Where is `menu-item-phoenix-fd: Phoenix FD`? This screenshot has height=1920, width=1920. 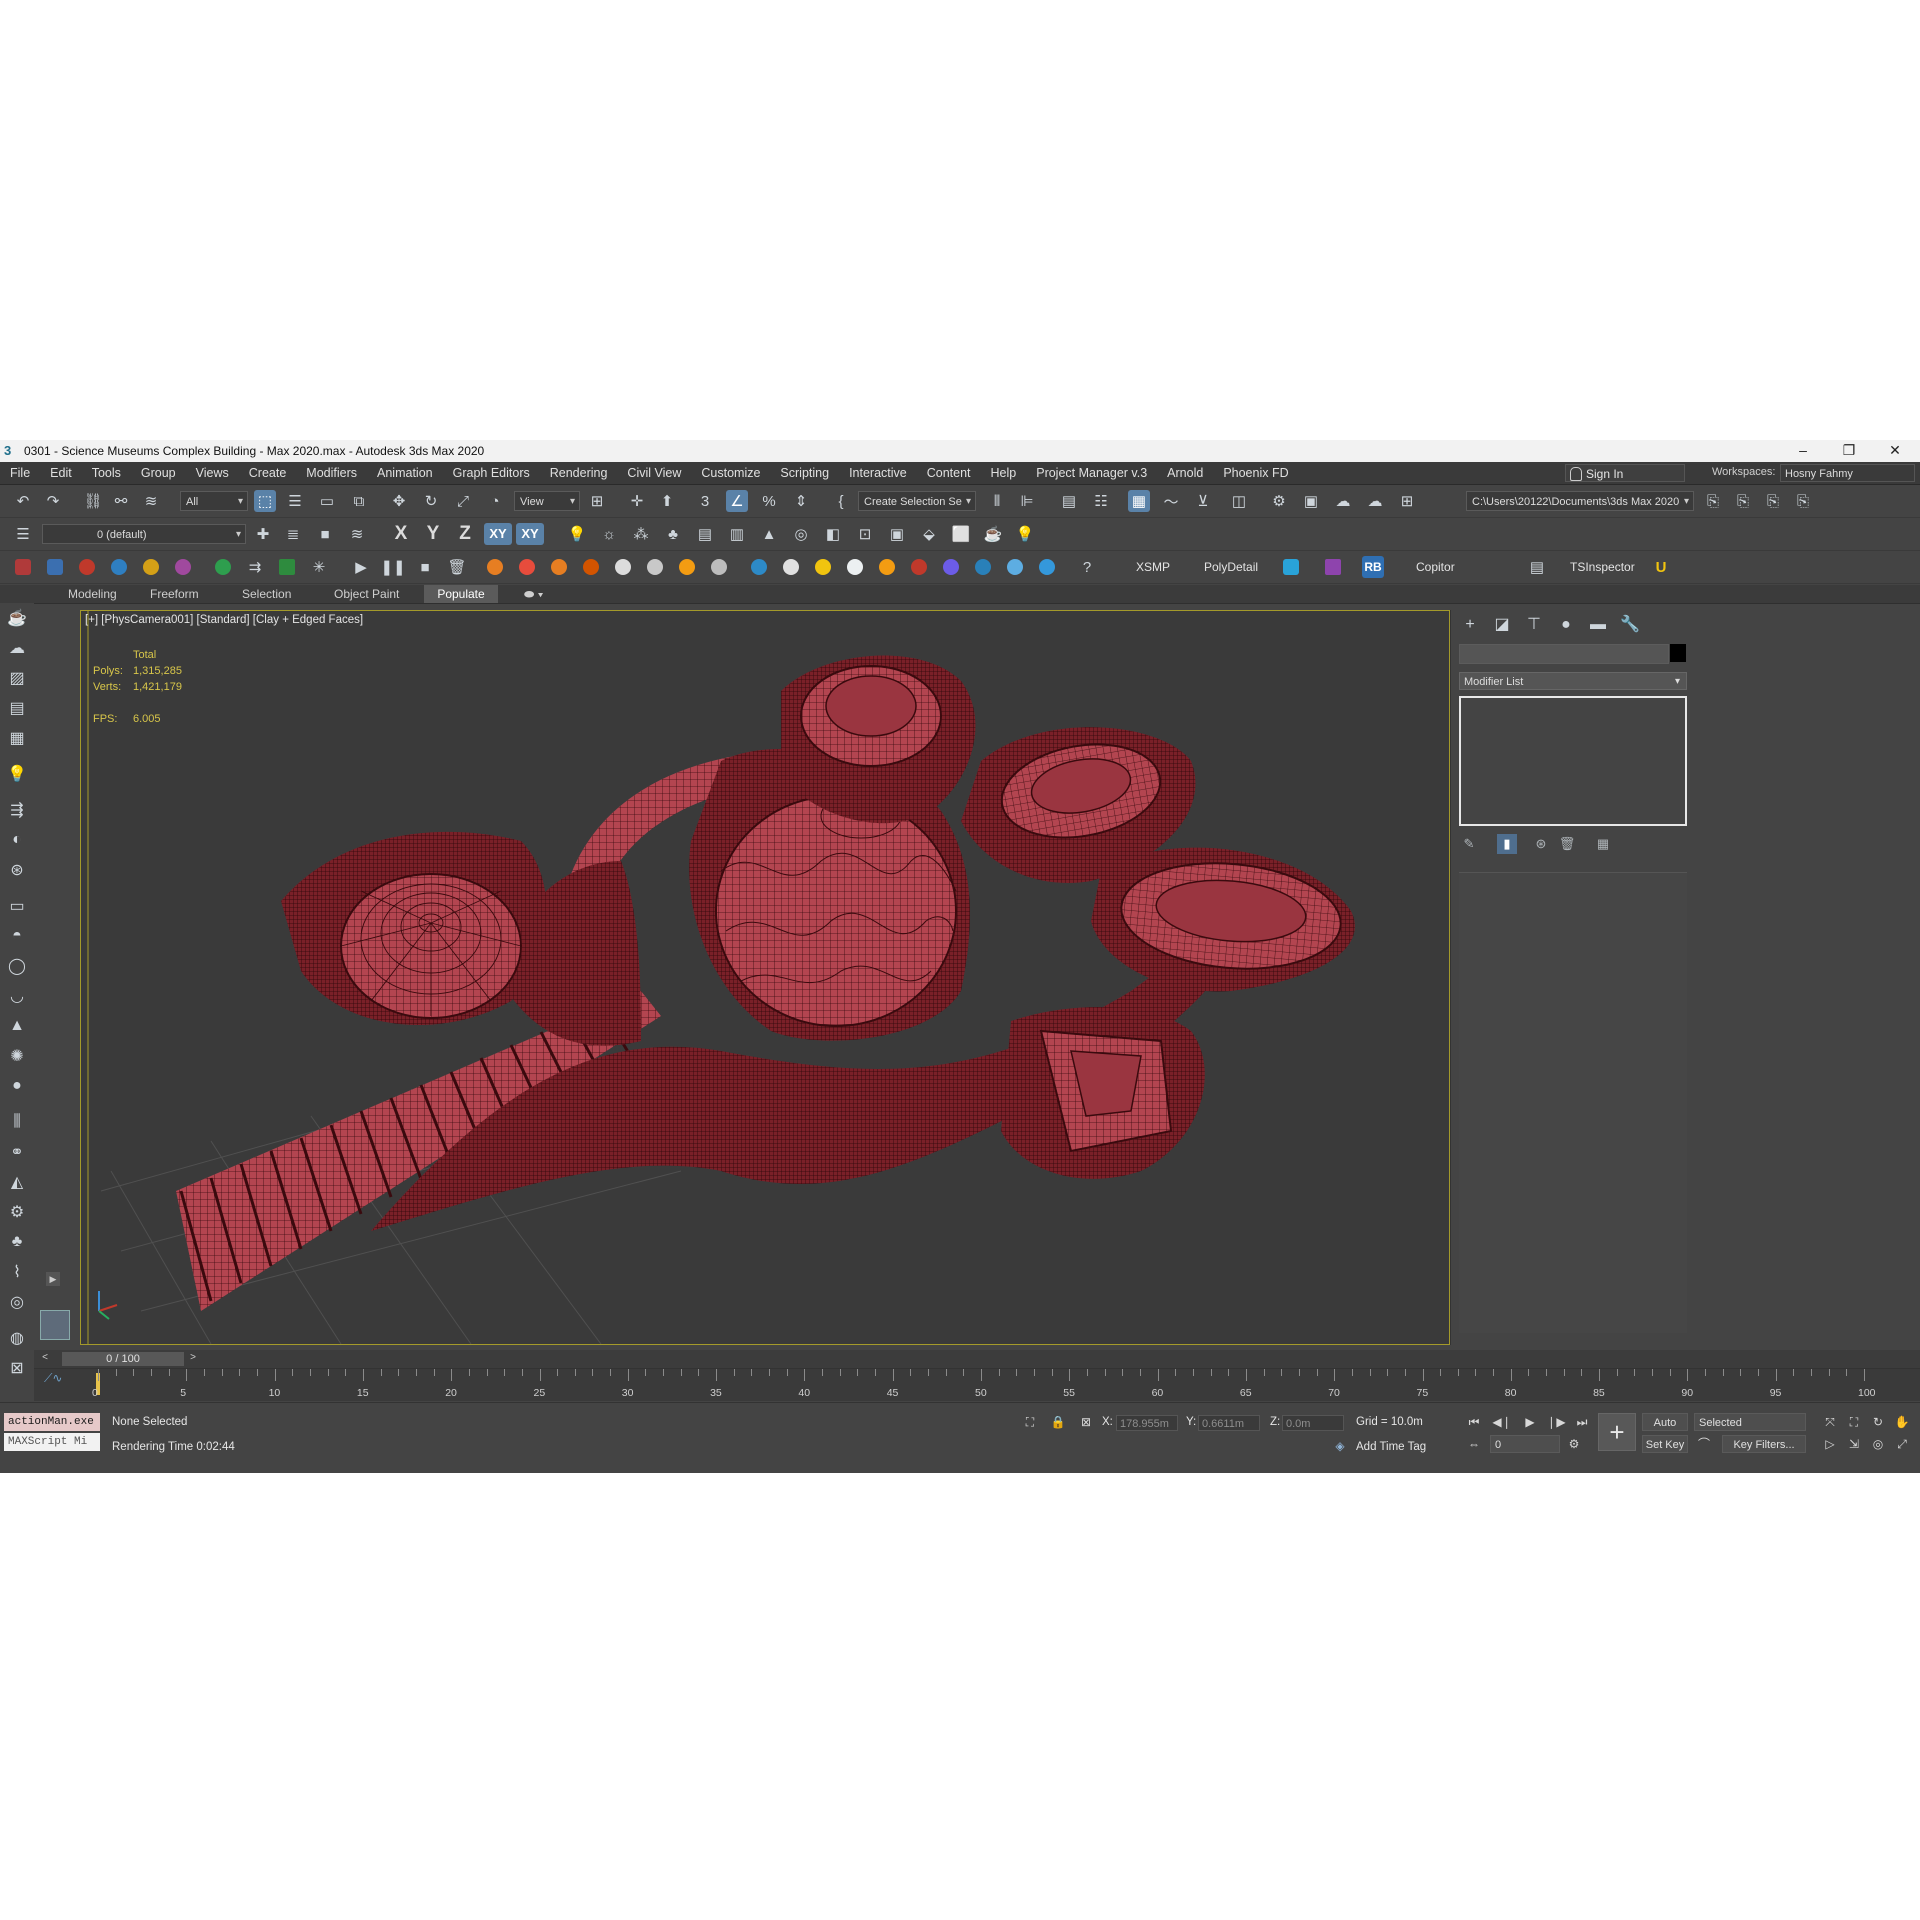
menu-item-phoenix-fd: Phoenix FD is located at coordinates (1255, 473).